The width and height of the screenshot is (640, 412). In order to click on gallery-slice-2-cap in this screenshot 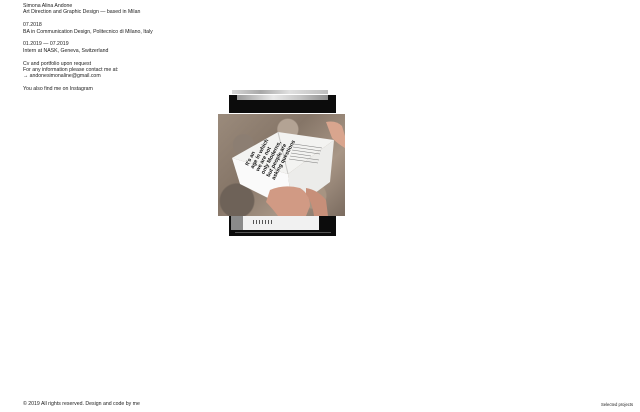, I will do `click(282, 97)`.